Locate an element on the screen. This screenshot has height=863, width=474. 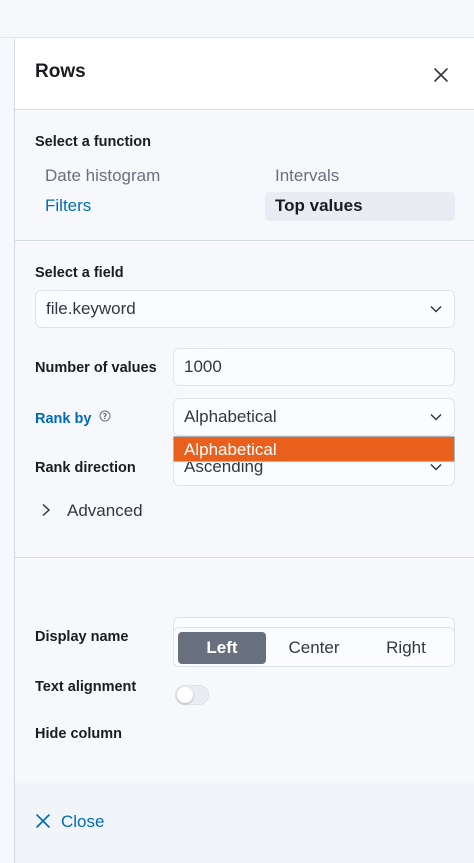
function-option-filters: Filters is located at coordinates (68, 206).